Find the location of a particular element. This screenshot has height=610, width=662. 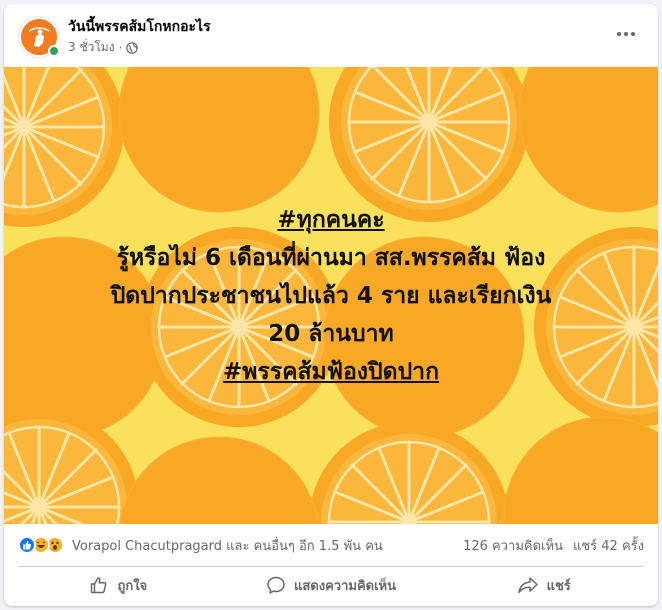

like-icon is located at coordinates (27, 545).